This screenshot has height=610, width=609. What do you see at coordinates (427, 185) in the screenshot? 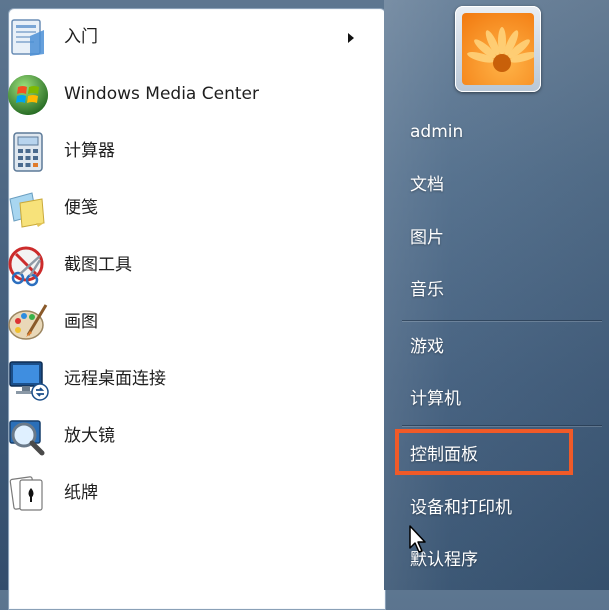
I see `place-label: 文档` at bounding box center [427, 185].